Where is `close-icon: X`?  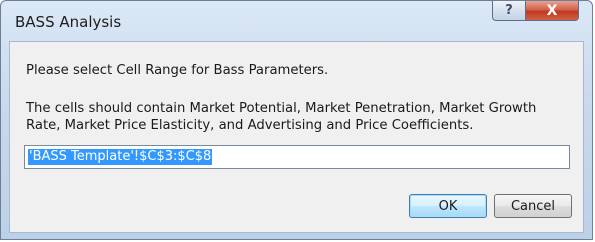
close-icon: X is located at coordinates (552, 10).